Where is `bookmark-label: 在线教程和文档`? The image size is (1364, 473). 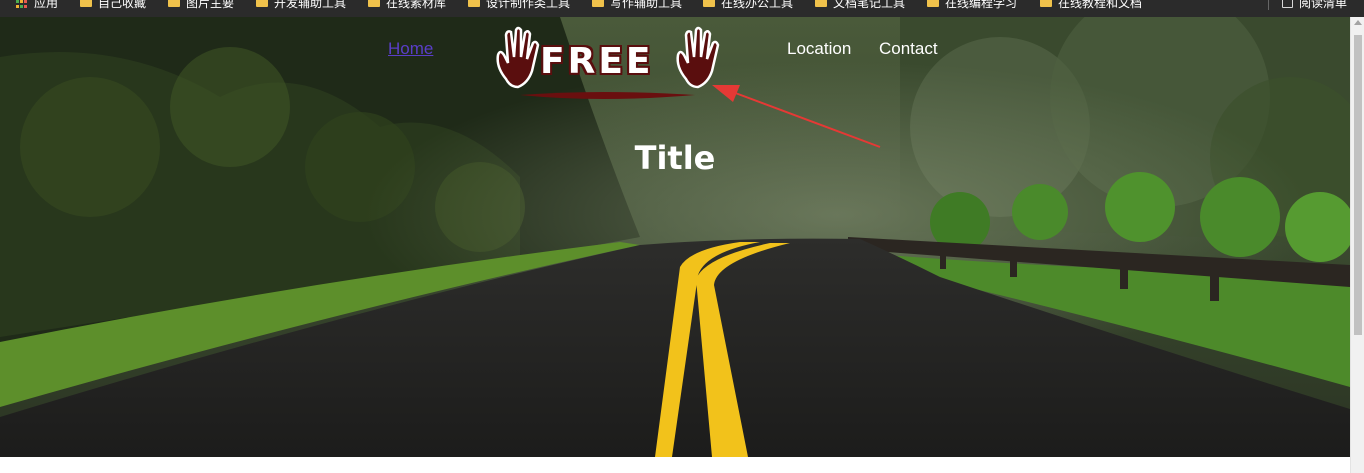
bookmark-label: 在线教程和文档 is located at coordinates (1100, 5).